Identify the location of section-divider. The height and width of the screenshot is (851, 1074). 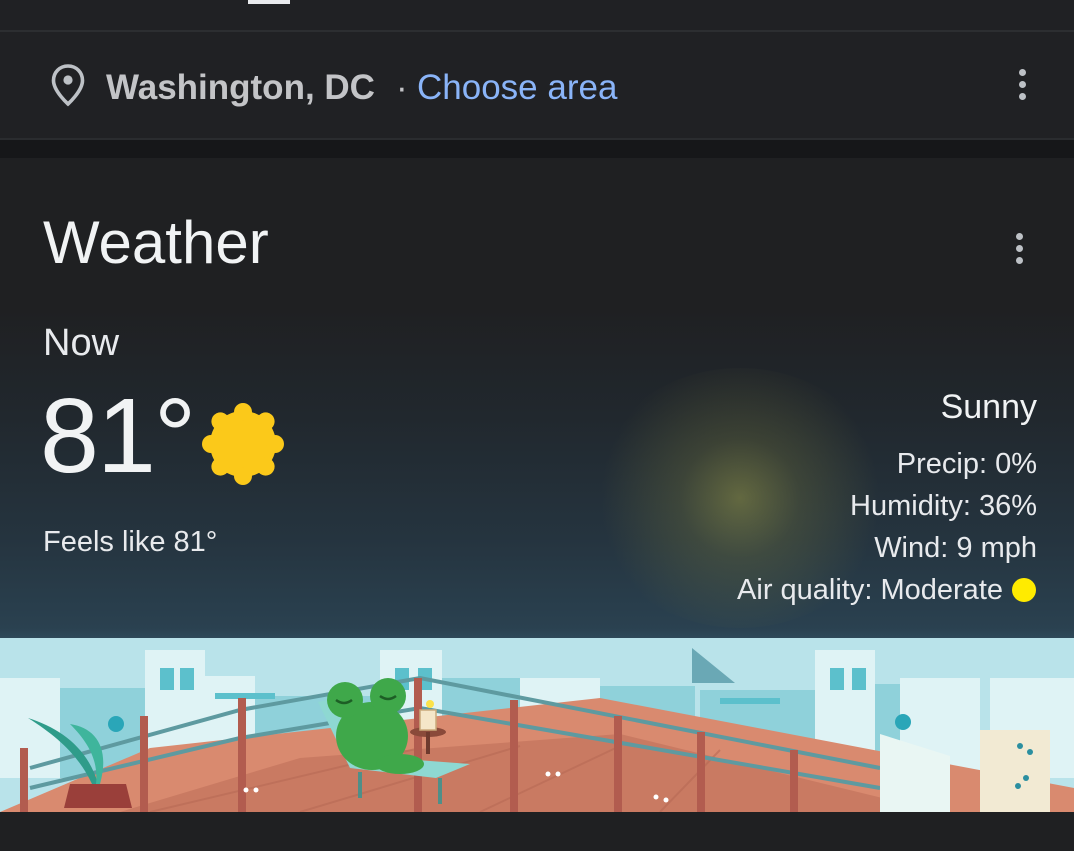
(537, 149).